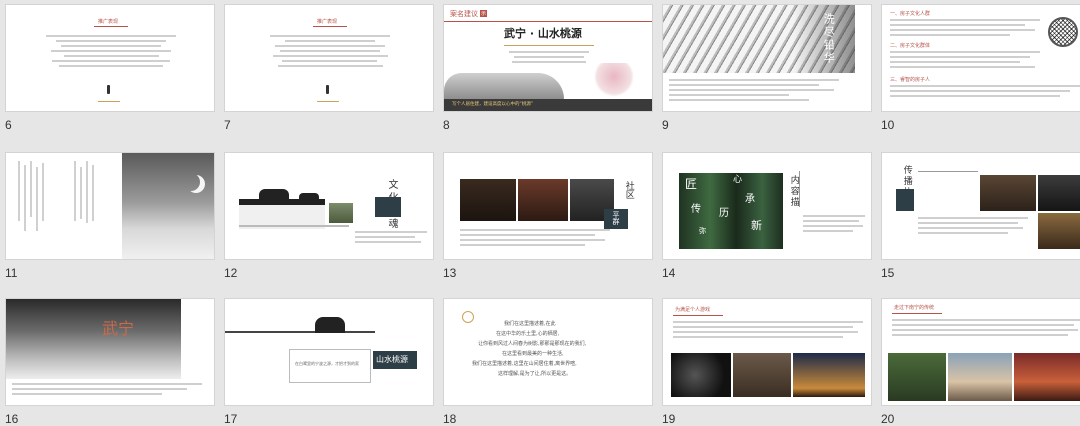  I want to click on slide-thumbnail: 洗尽铅华, so click(767, 58).